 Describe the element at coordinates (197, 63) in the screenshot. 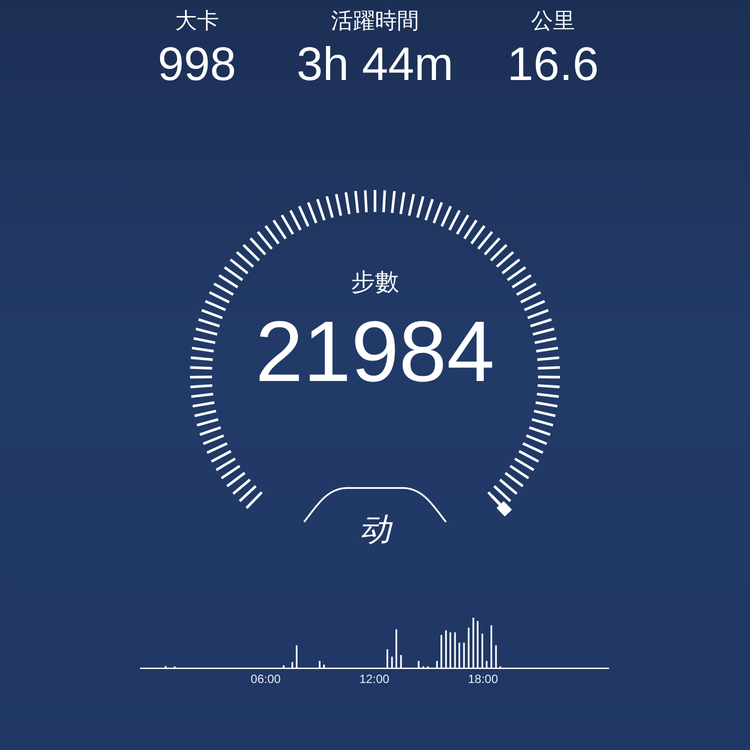

I see `stat-value: 998` at that location.